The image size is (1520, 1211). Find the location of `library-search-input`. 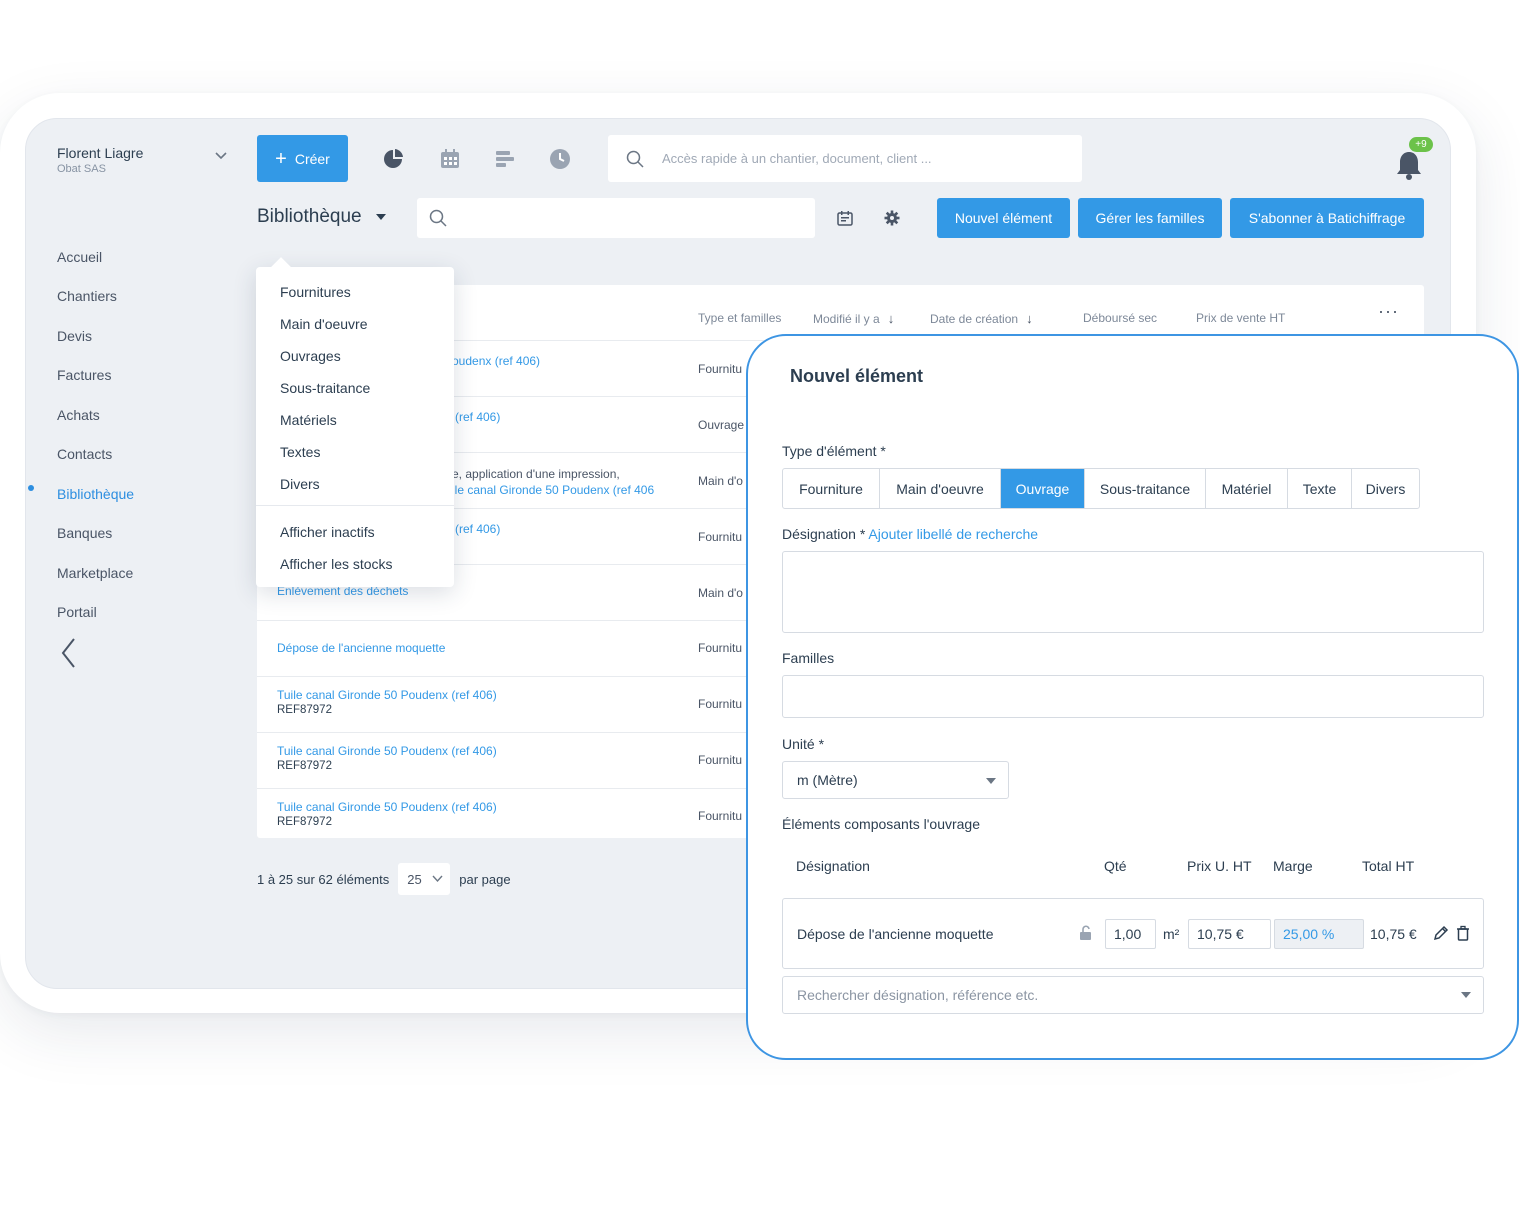

library-search-input is located at coordinates (616, 218).